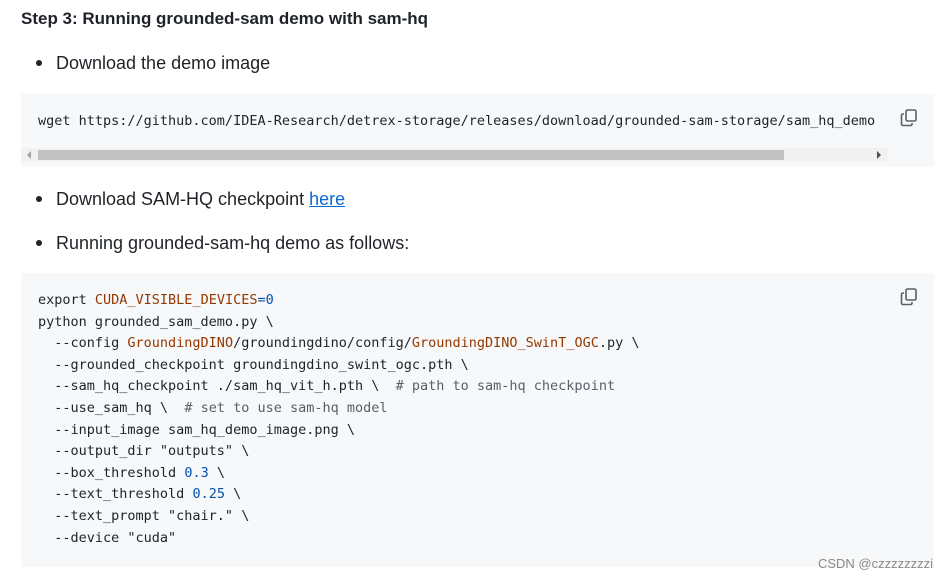 The image size is (947, 579). Describe the element at coordinates (879, 155) in the screenshot. I see `scroll-right-arrow-icon` at that location.